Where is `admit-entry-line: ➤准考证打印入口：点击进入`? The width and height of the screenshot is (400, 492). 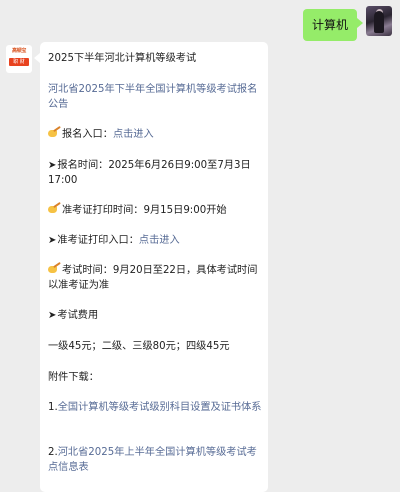
admit-entry-line: ➤准考证打印入口：点击进入 is located at coordinates (156, 240).